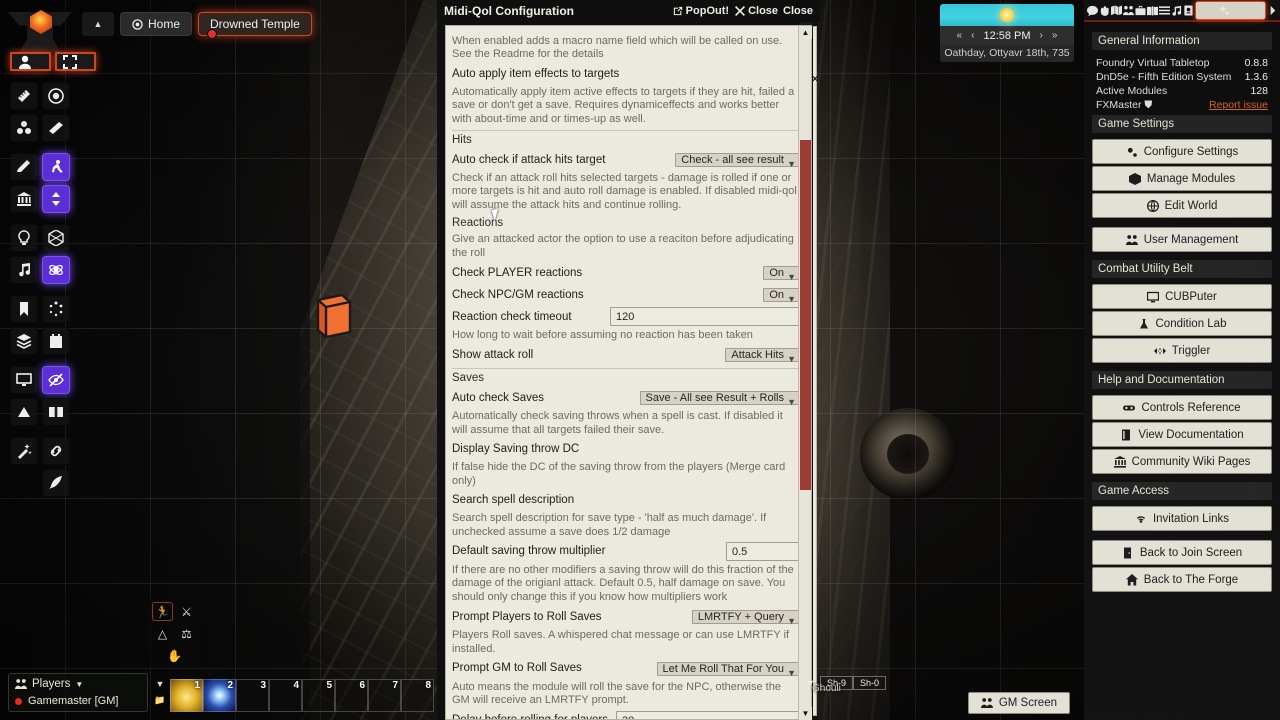 The width and height of the screenshot is (1280, 720). Describe the element at coordinates (960, 35) in the screenshot. I see `clock-back-fast-button: «` at that location.